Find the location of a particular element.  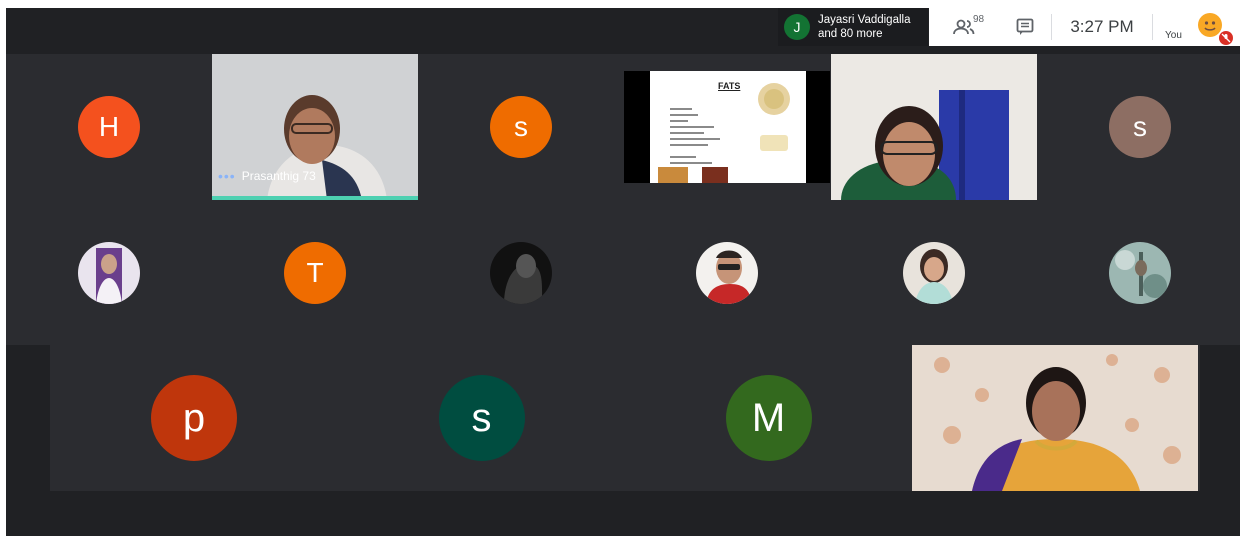

presentation-tile: FATS is located at coordinates (727, 127).